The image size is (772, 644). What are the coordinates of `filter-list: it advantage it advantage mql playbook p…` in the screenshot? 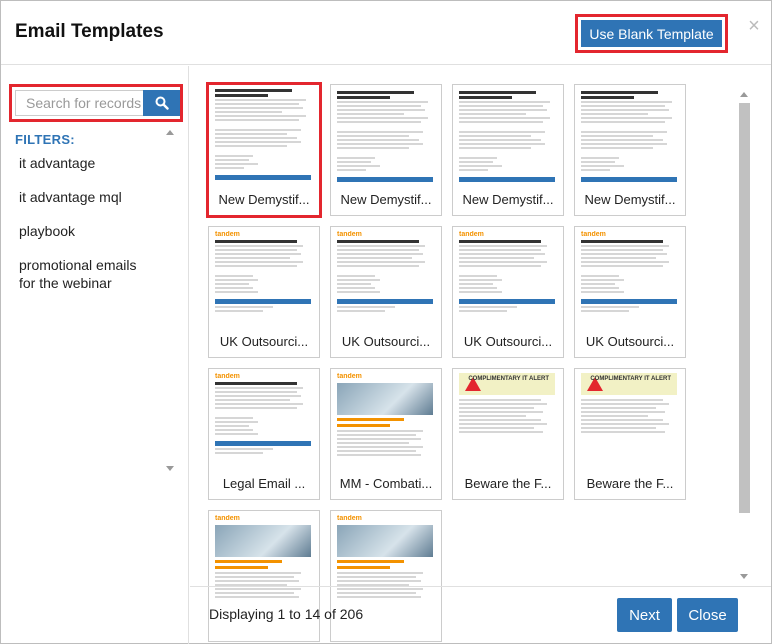 It's located at (87, 223).